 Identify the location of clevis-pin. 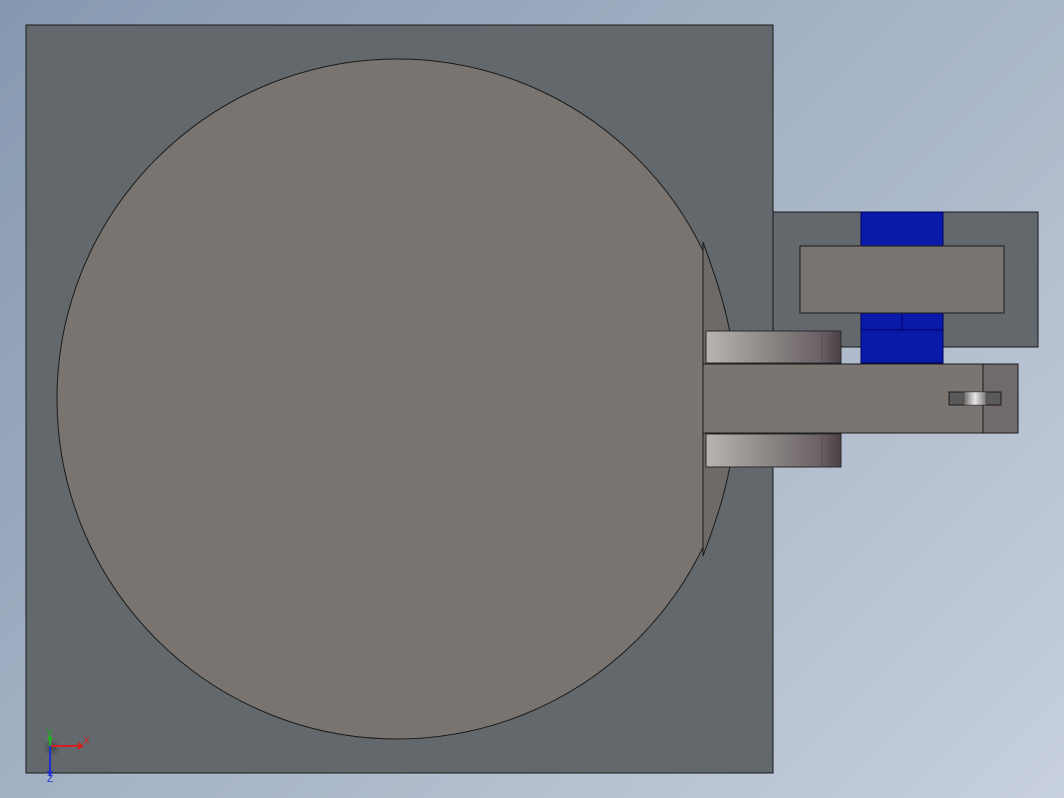
(975, 398).